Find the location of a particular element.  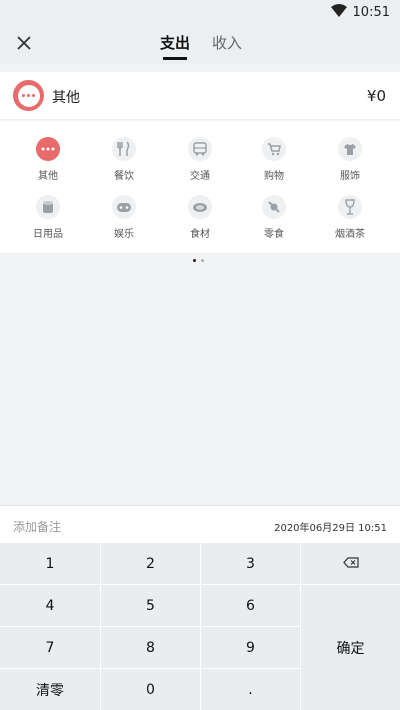

status-time: 10:51 is located at coordinates (371, 12).